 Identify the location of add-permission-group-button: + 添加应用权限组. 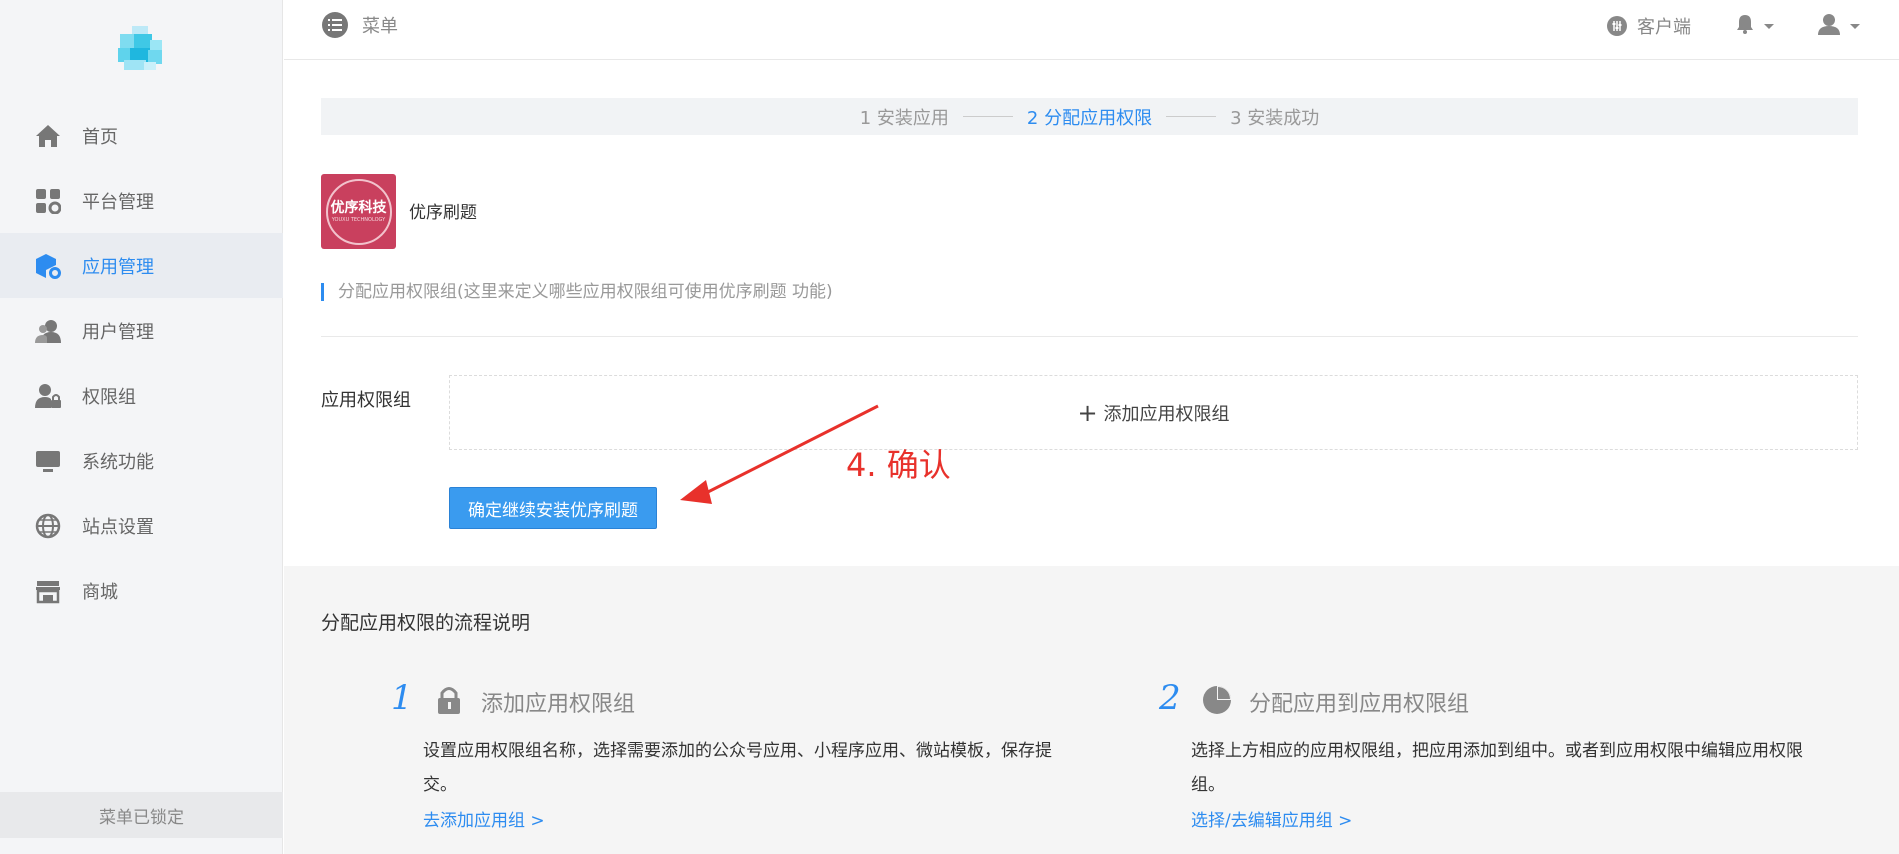
(1153, 412).